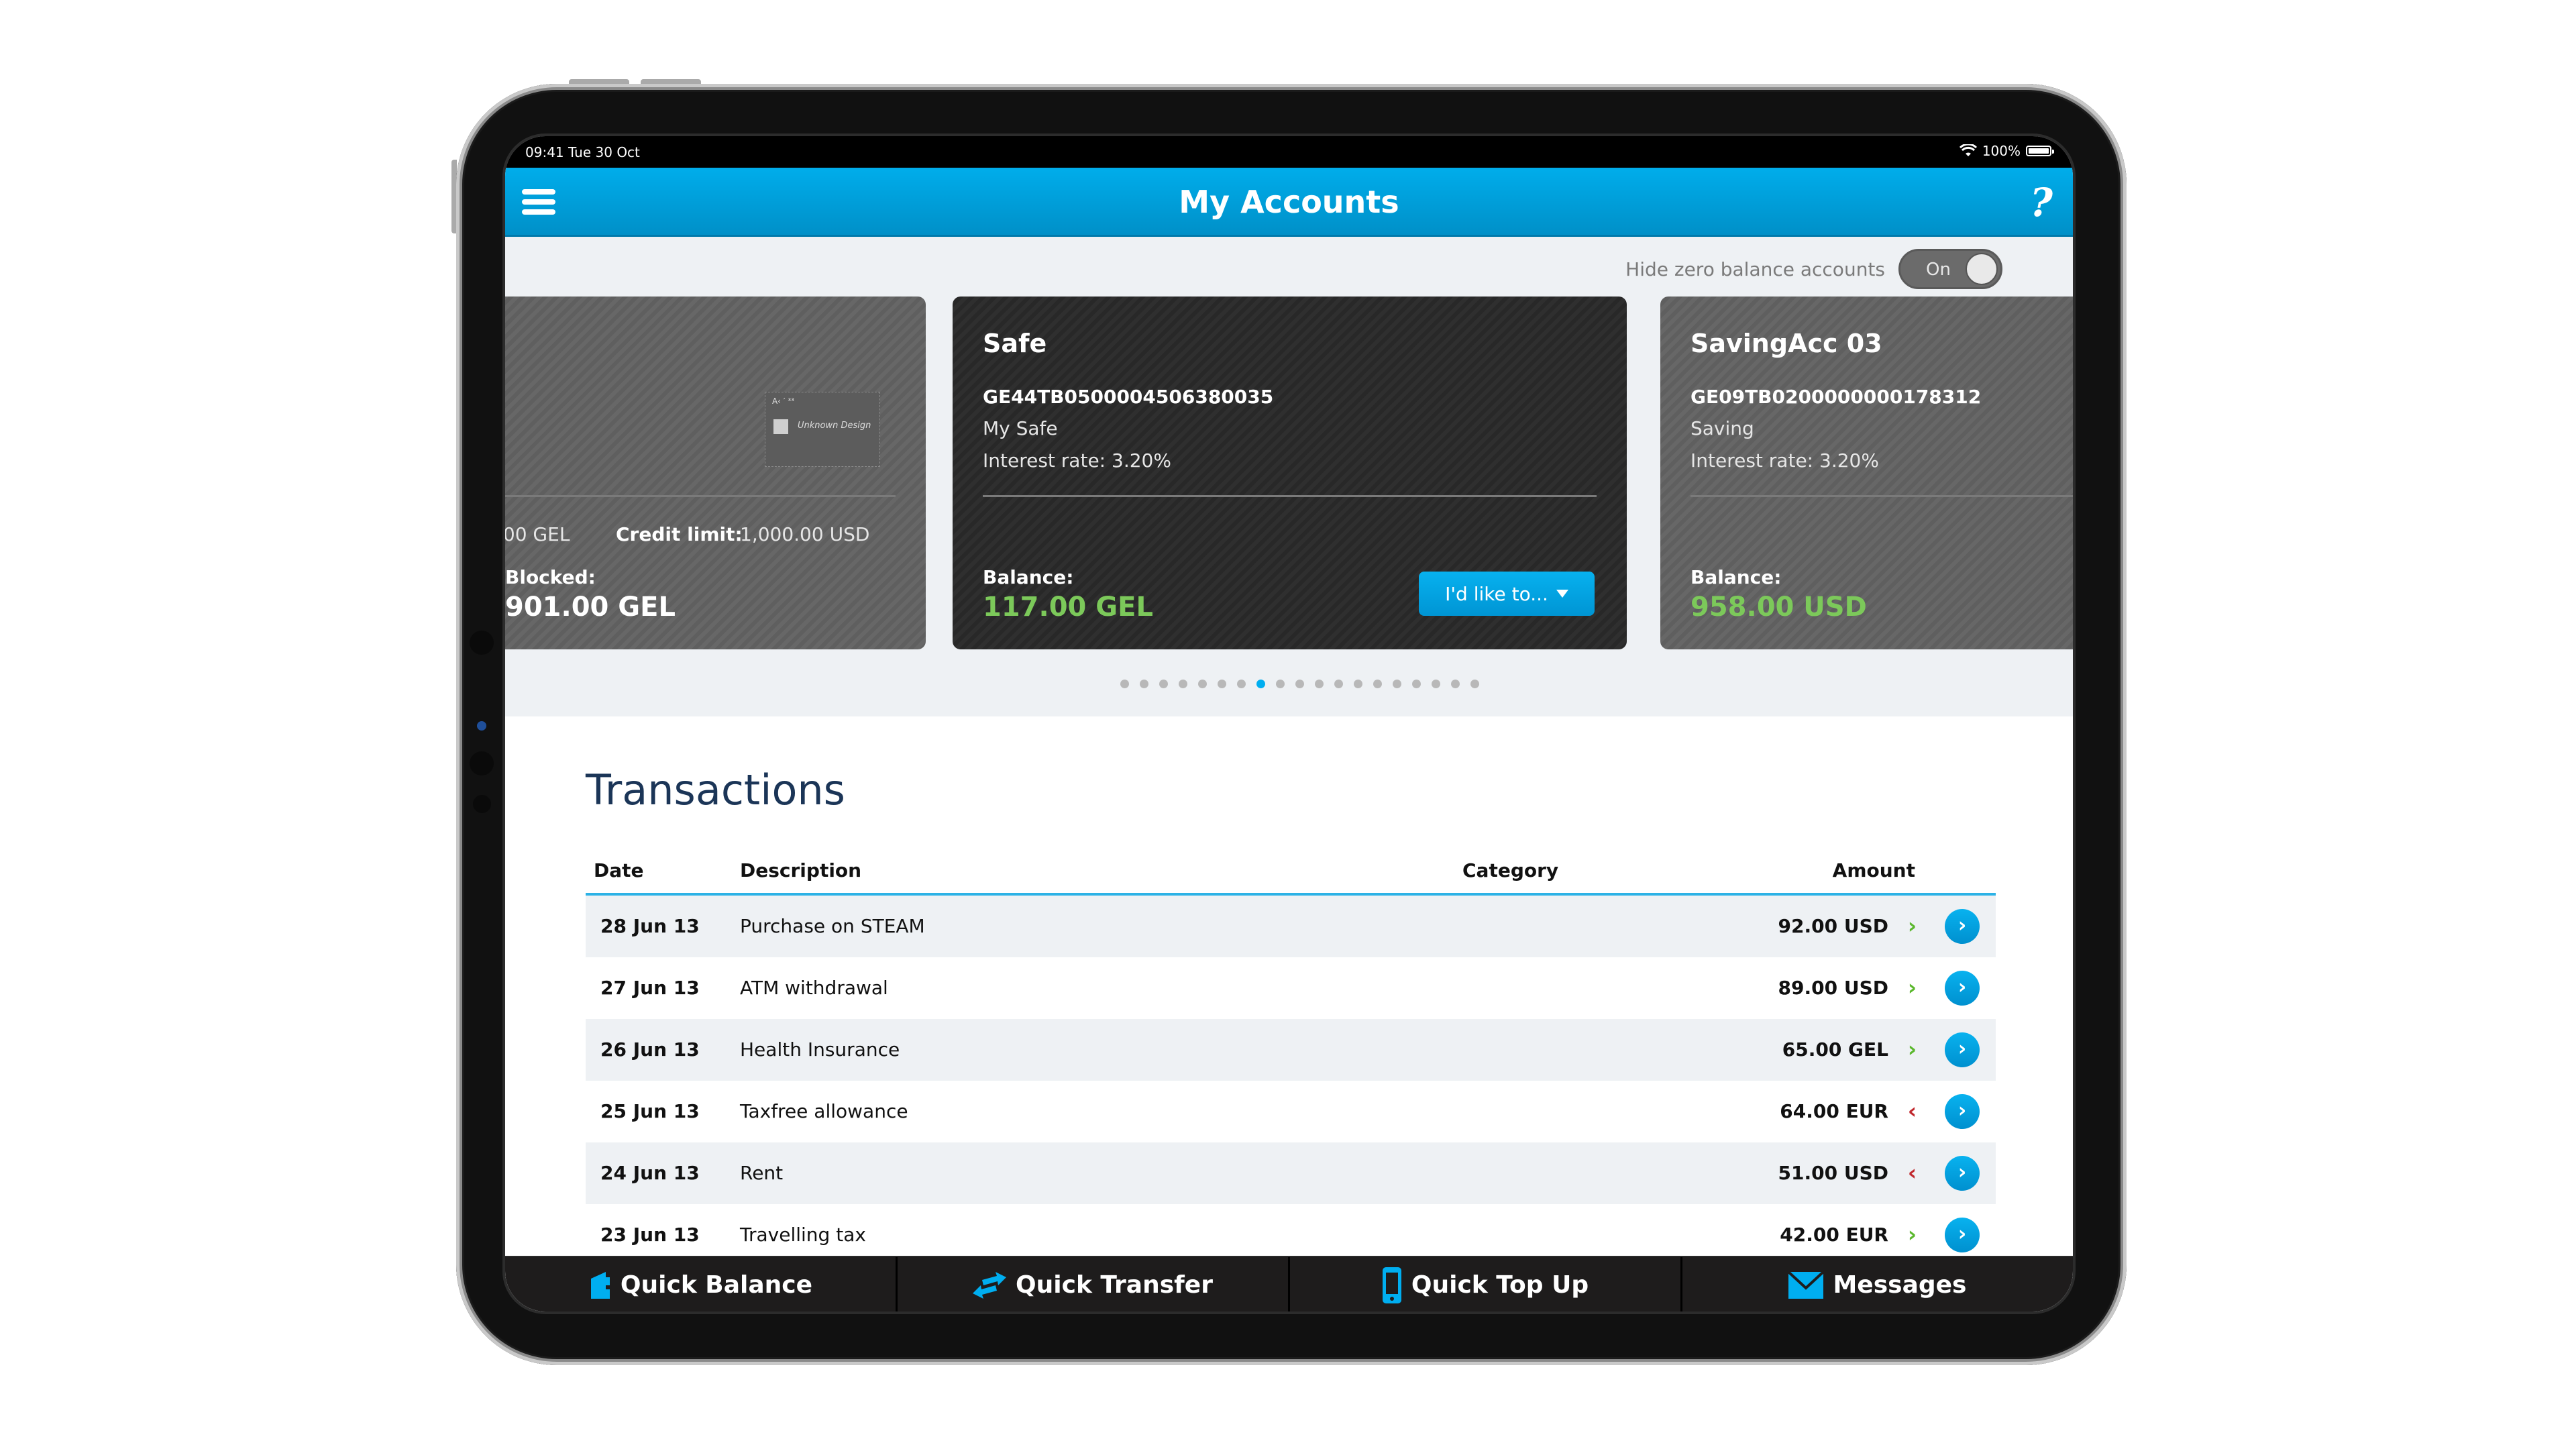  What do you see at coordinates (1562, 594) in the screenshot?
I see `caret-down-icon` at bounding box center [1562, 594].